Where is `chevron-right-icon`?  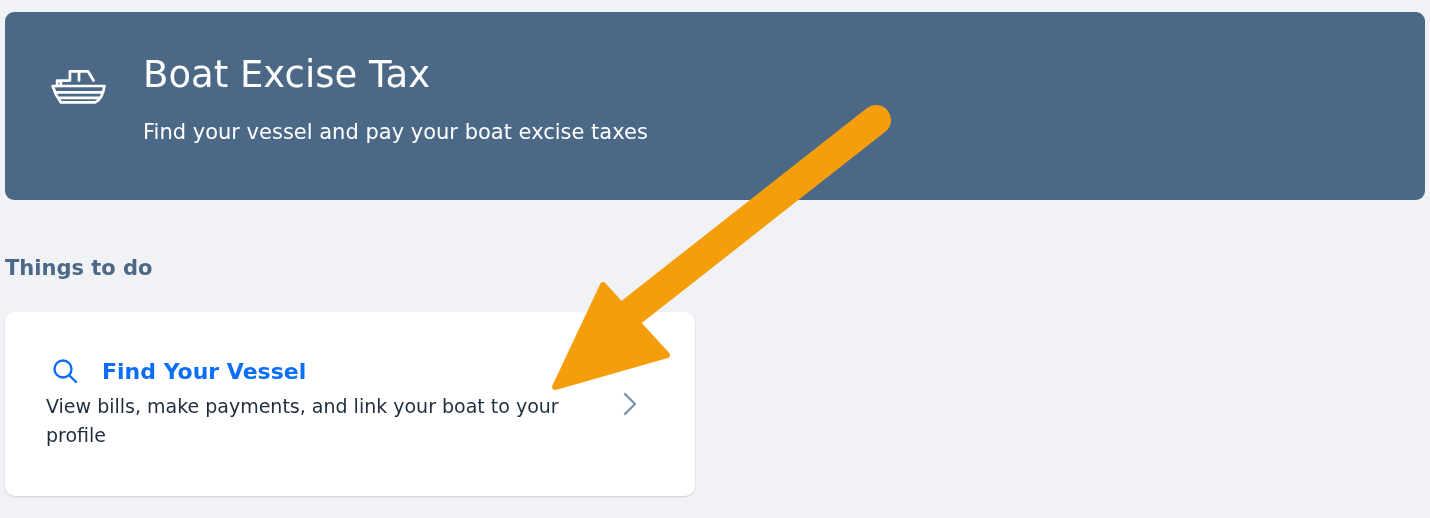
chevron-right-icon is located at coordinates (630, 404).